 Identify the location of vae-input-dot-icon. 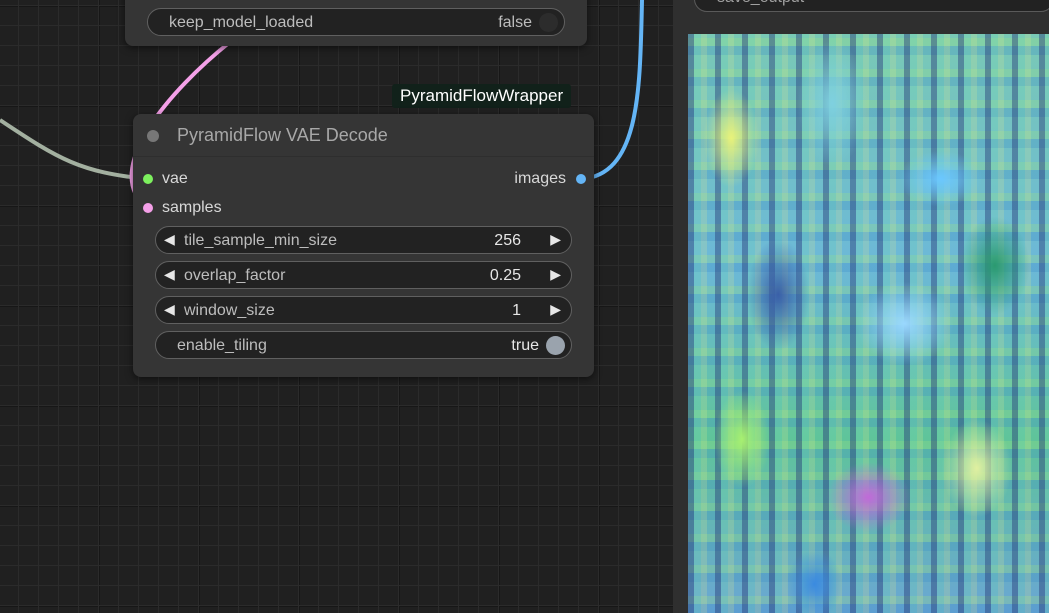
(148, 179).